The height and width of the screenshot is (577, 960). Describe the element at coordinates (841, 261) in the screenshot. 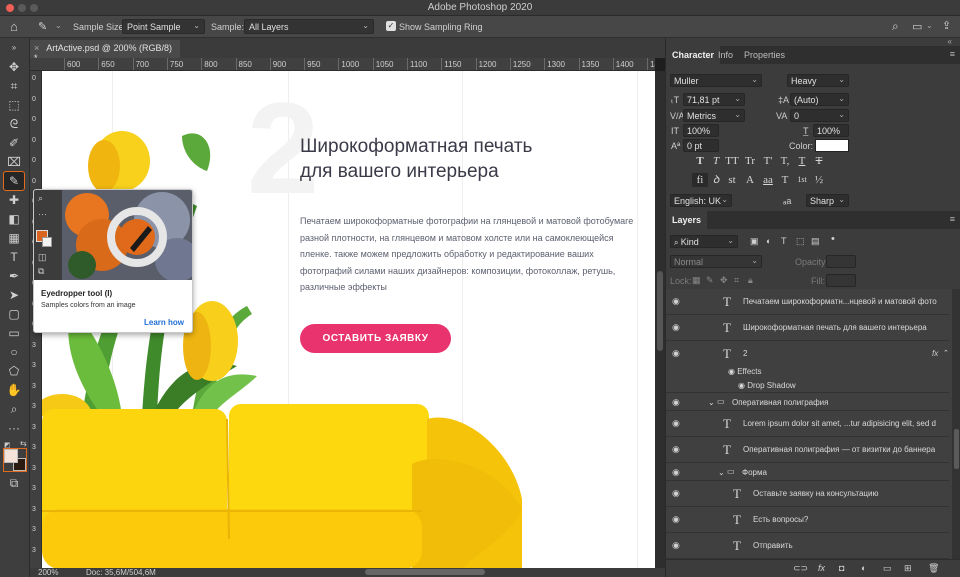

I see `opacity-field` at that location.